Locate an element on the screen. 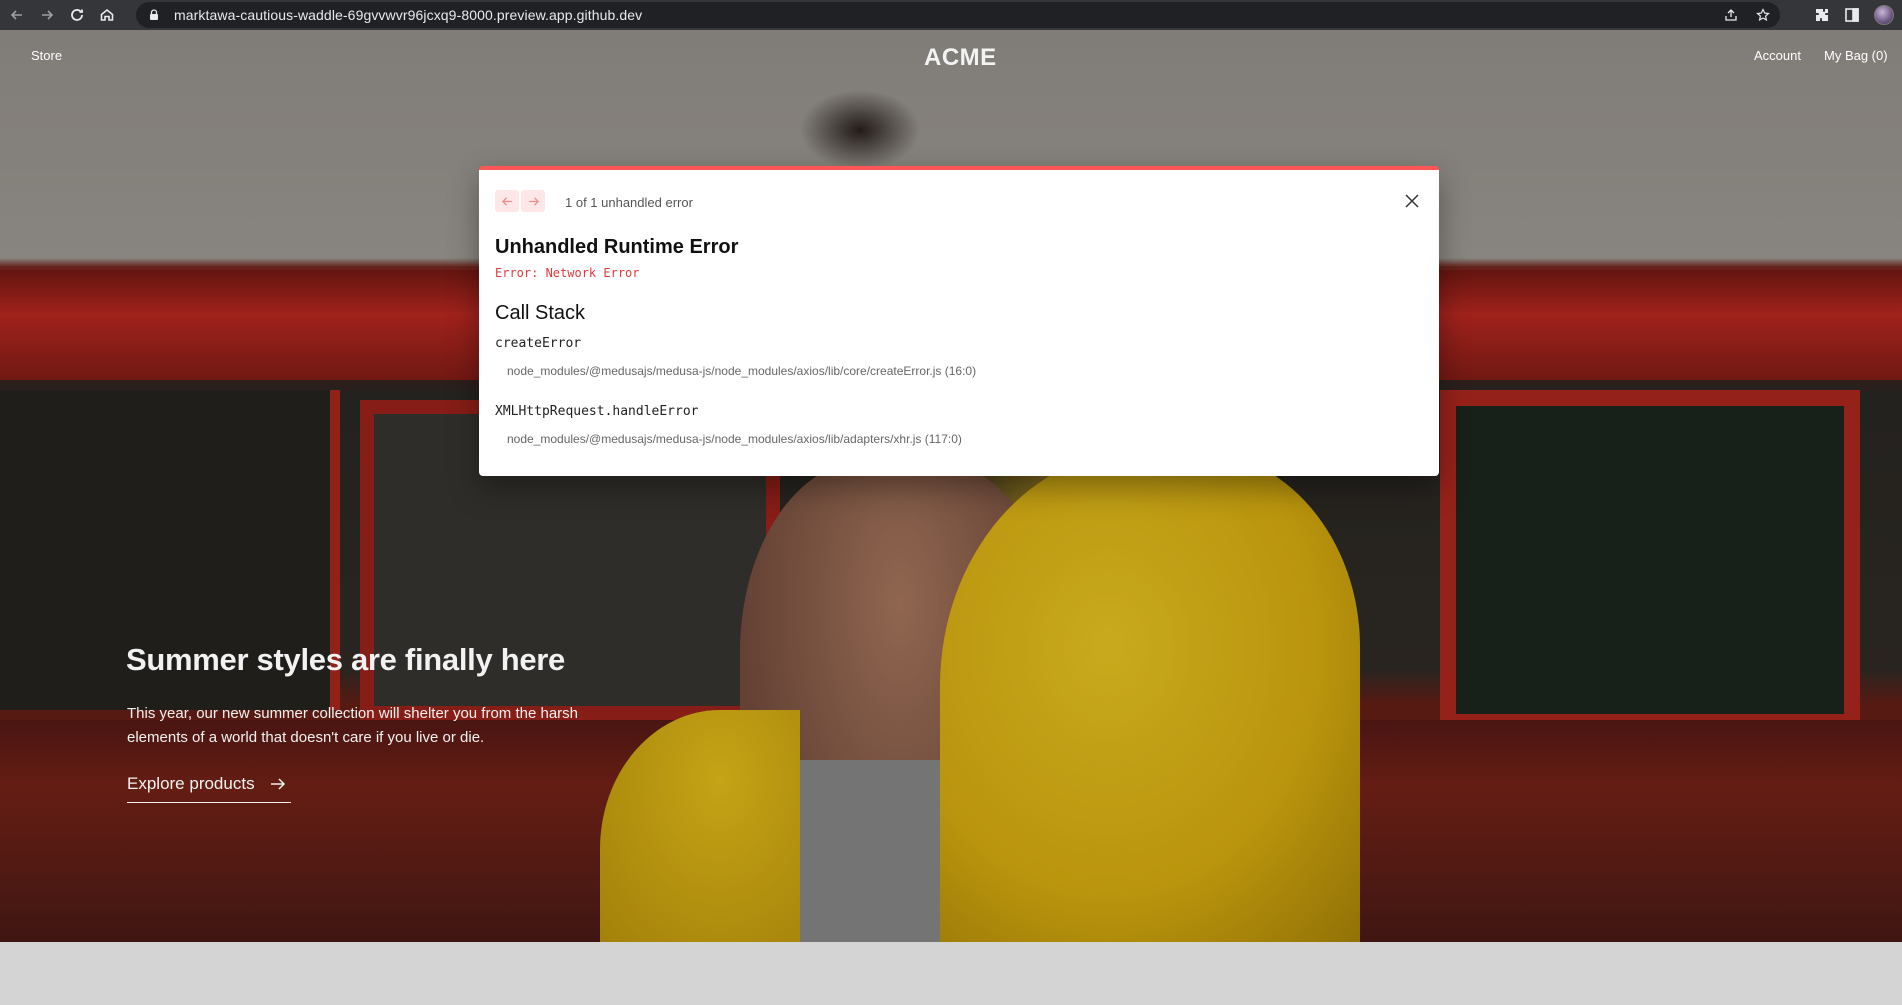 The height and width of the screenshot is (1005, 1902). star-icon is located at coordinates (1763, 15).